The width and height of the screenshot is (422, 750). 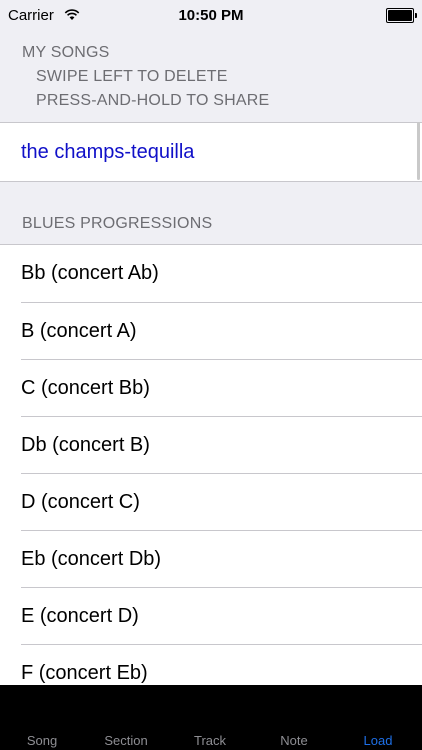 I want to click on progression-row: Eb (concert Db), so click(x=221, y=558).